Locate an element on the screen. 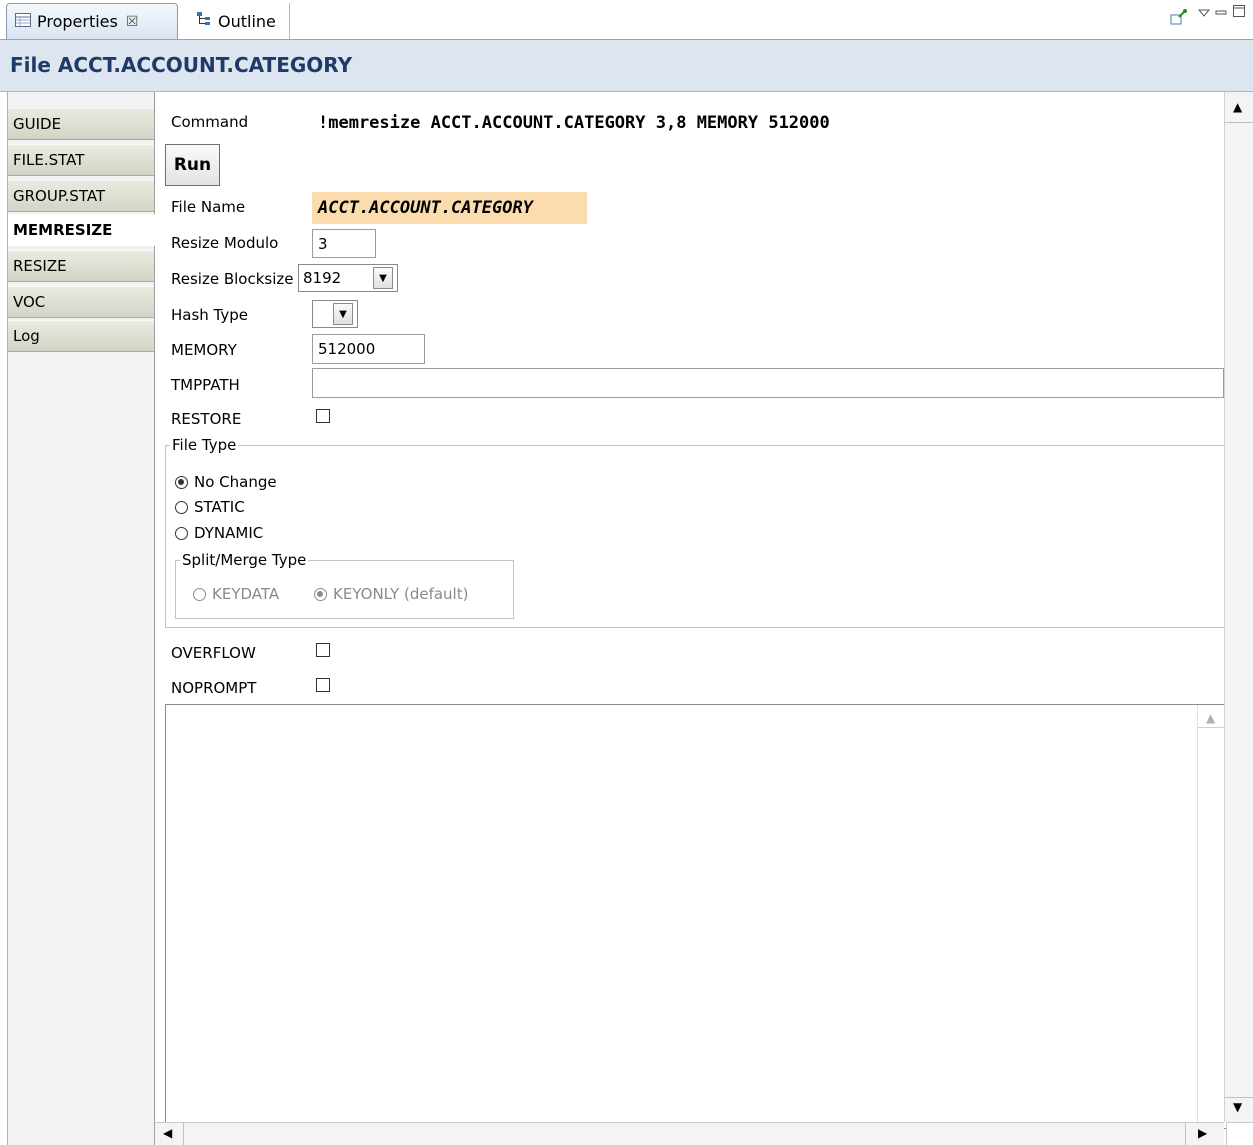 Image resolution: width=1253 pixels, height=1145 pixels. radio-dynamic: DYNAMIC is located at coordinates (219, 533).